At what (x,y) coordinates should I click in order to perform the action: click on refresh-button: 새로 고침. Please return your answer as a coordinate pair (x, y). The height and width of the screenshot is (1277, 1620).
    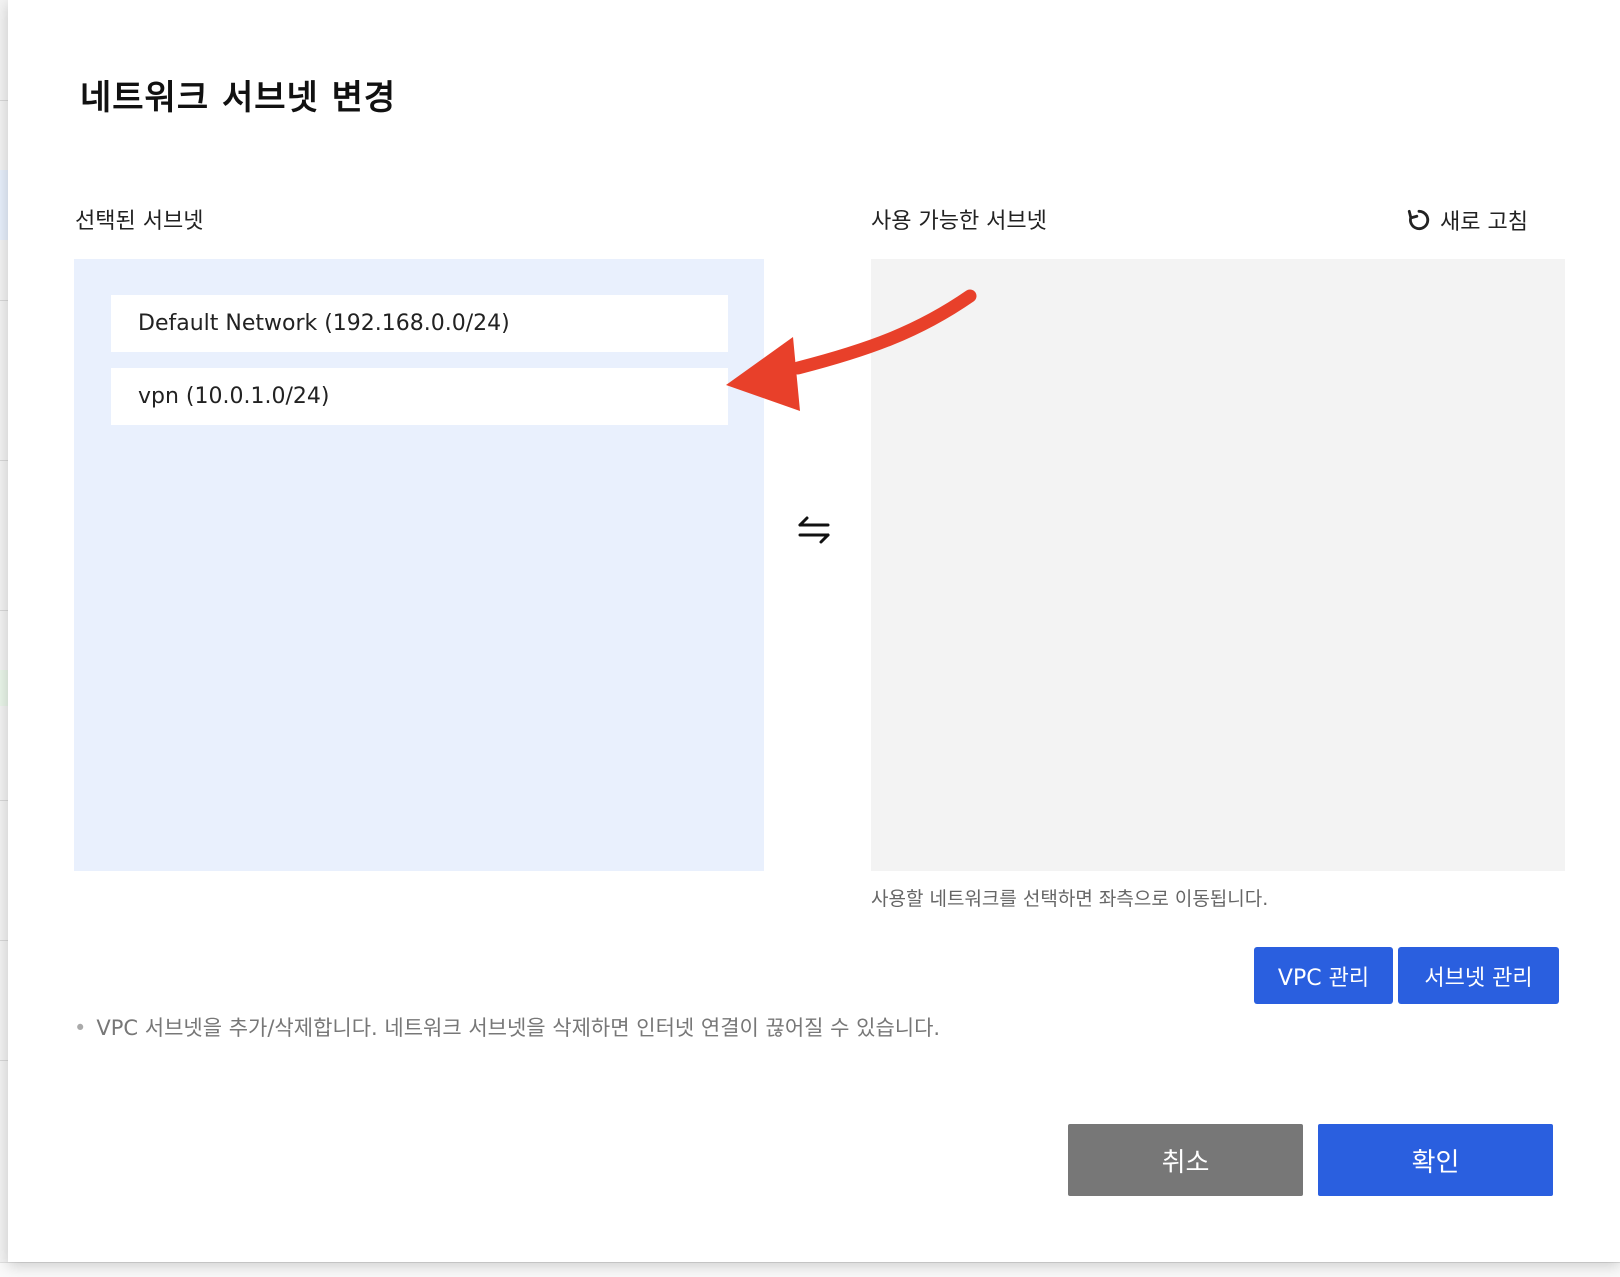
    Looking at the image, I should click on (1467, 220).